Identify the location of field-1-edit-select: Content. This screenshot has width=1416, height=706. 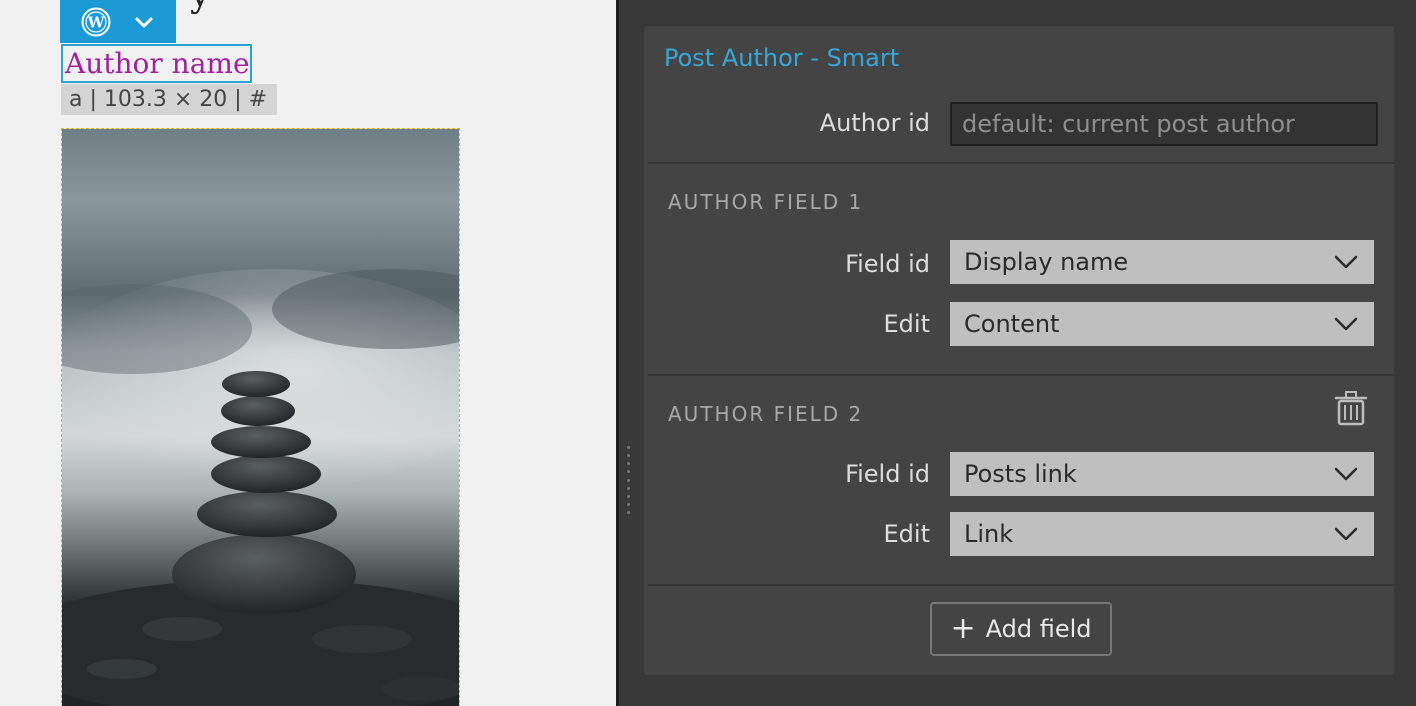
(1162, 324).